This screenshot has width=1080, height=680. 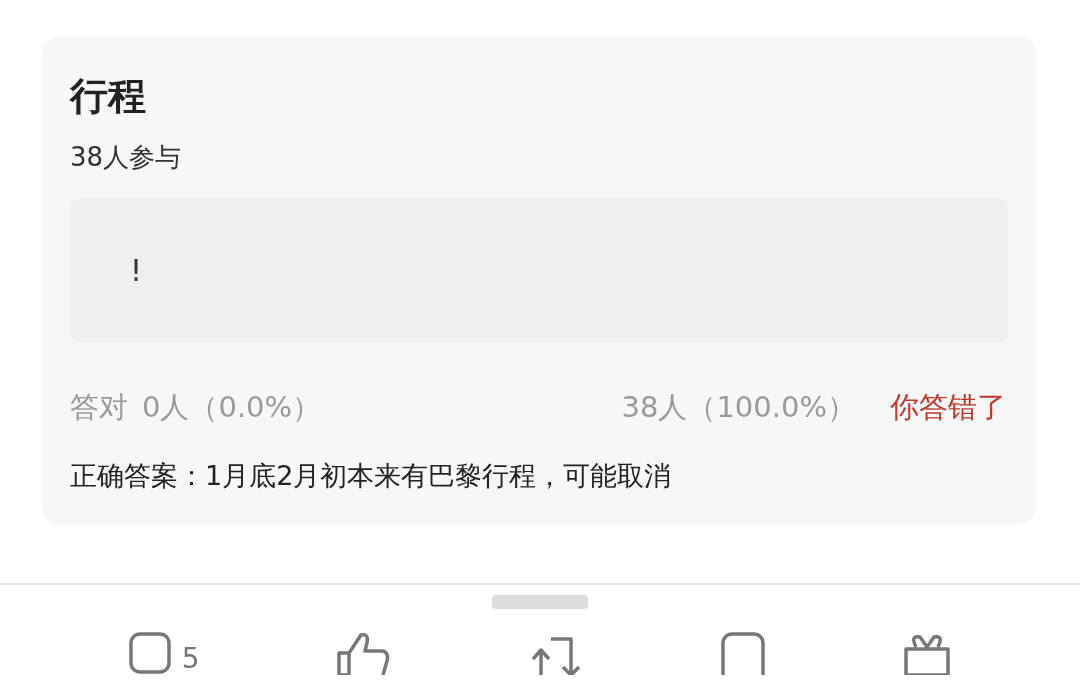 I want to click on correct-answer: 正确答案：1月底2月初本来有巴黎行程，可能取消, so click(x=371, y=476).